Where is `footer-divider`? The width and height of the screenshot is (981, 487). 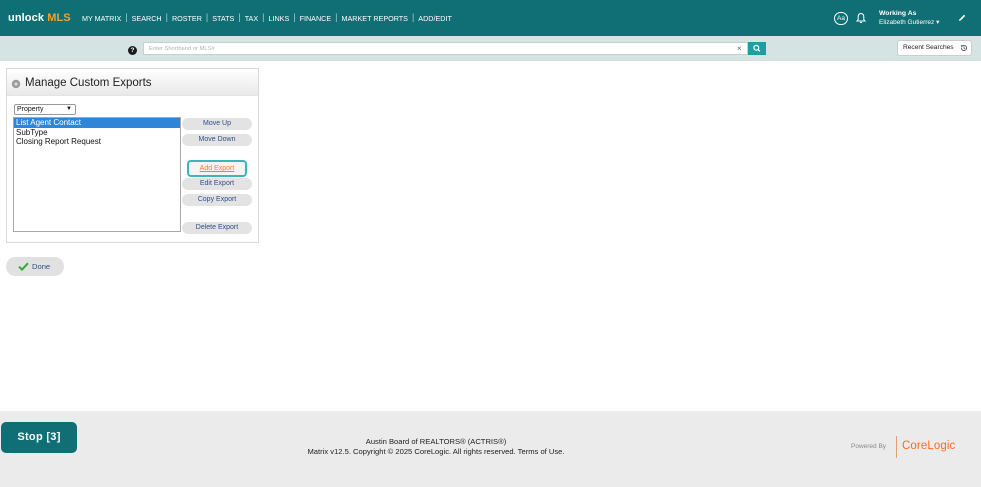 footer-divider is located at coordinates (896, 447).